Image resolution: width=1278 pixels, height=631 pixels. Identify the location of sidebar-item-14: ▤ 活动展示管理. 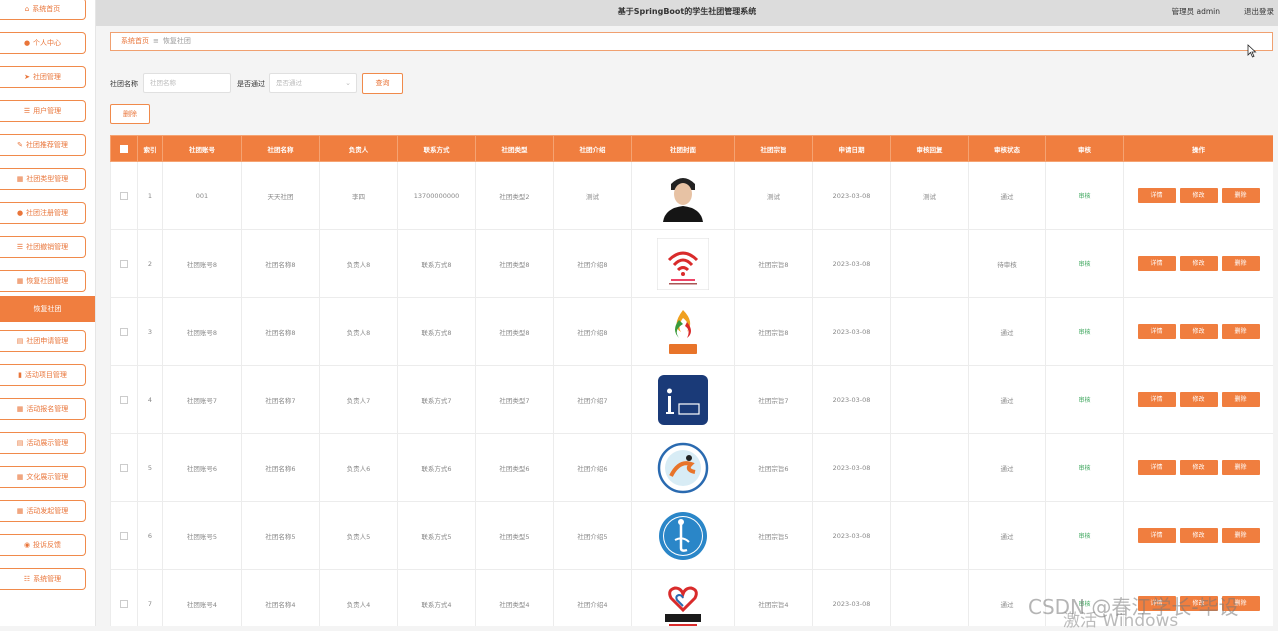
(43, 443).